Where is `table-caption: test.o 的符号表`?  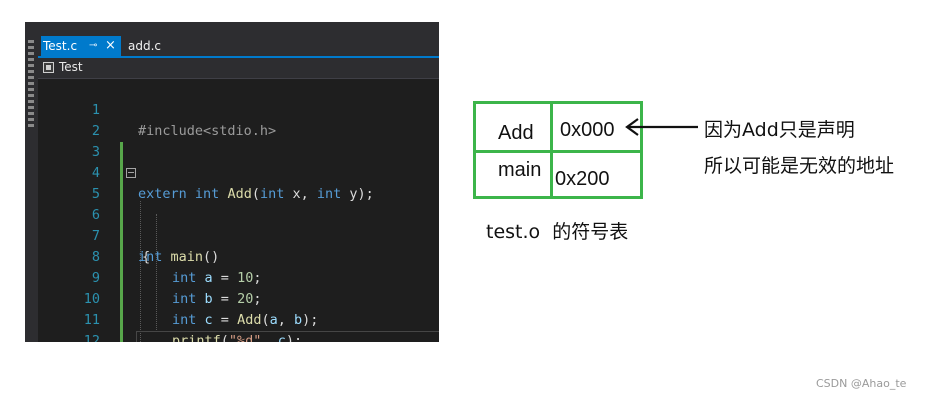
table-caption: test.o 的符号表 is located at coordinates (557, 230).